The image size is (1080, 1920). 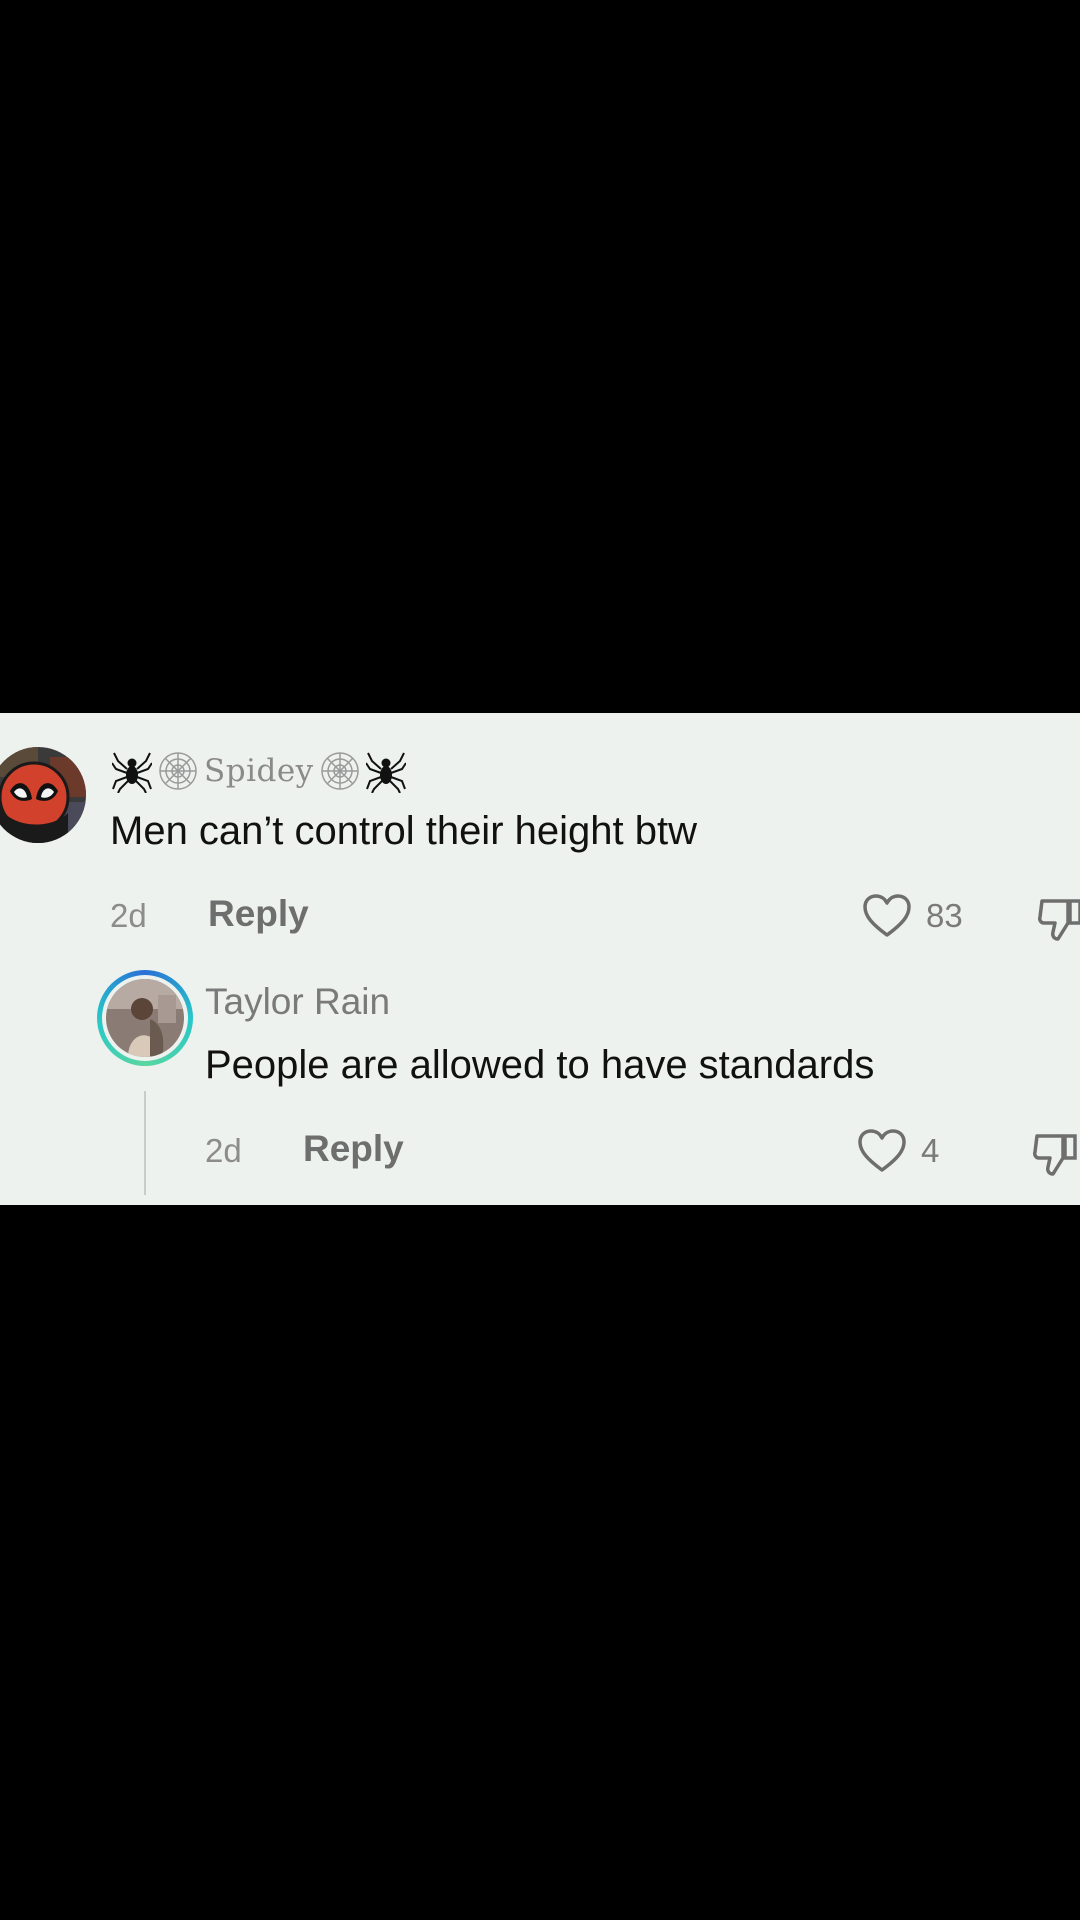 I want to click on comment-username: Spidey, so click(x=259, y=771).